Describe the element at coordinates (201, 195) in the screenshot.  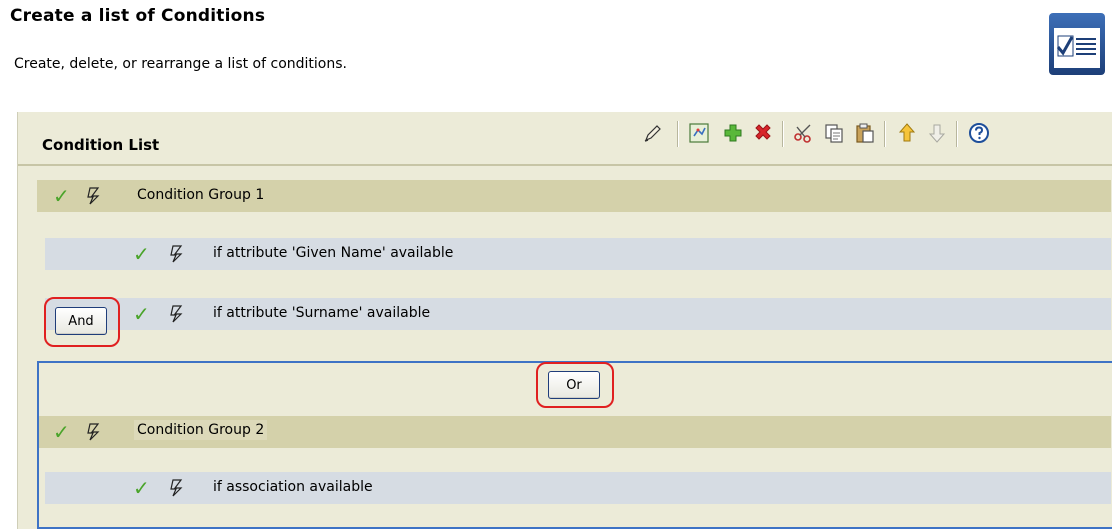
I see `condition-group-label: Condition Group 1` at that location.